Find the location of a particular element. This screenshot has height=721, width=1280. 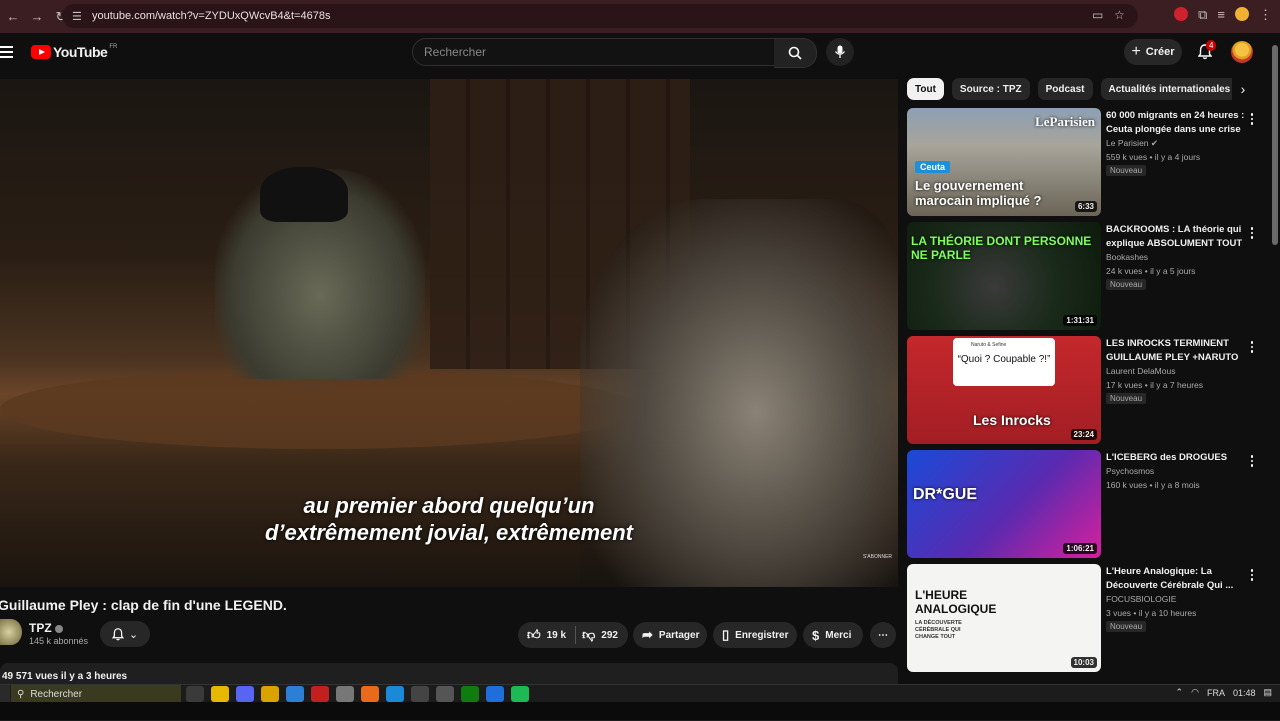

thumbs-down-icon: 👎︎ is located at coordinates (588, 635).